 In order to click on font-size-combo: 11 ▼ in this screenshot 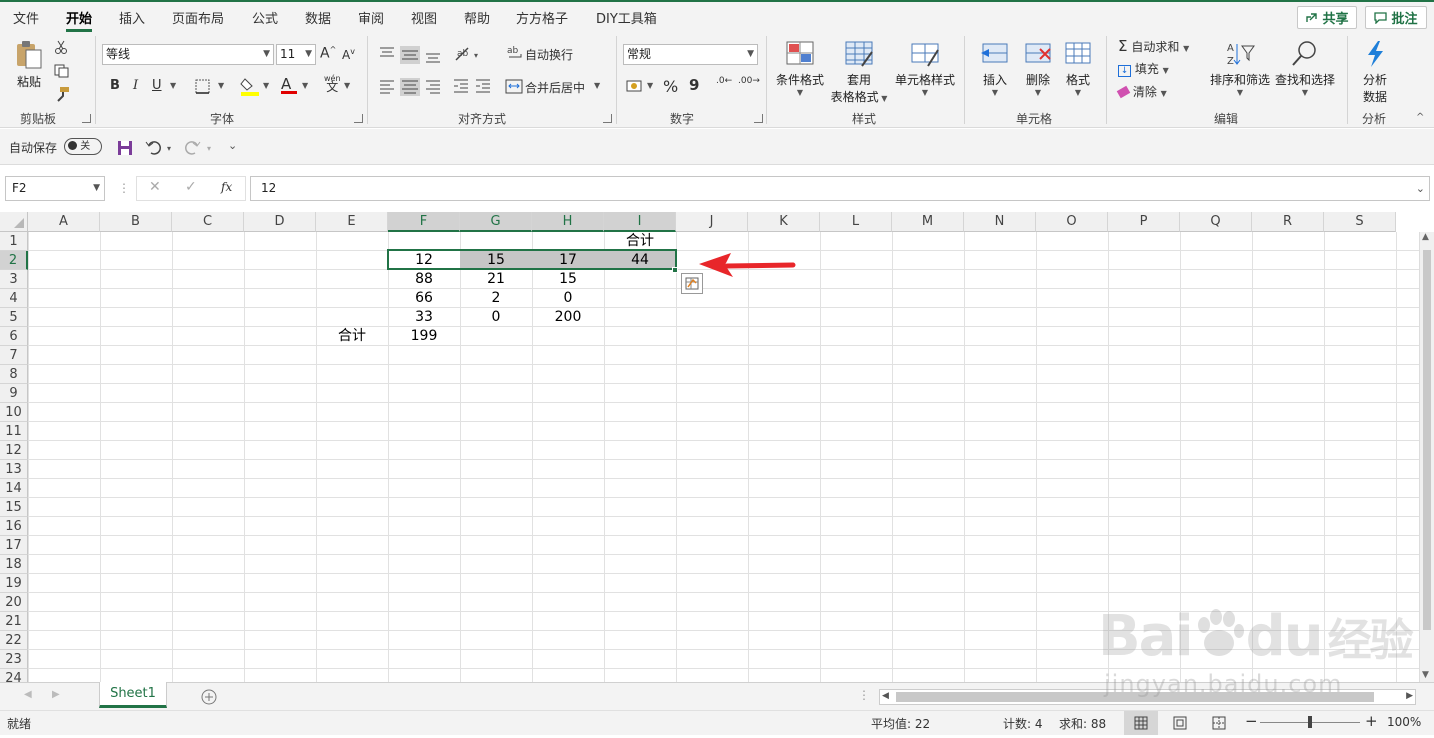, I will do `click(296, 54)`.